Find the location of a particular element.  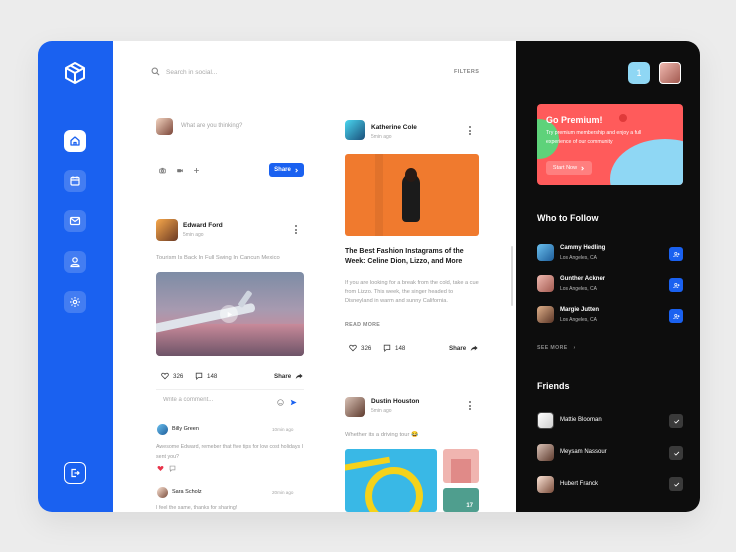

nav-profile-button is located at coordinates (75, 262).